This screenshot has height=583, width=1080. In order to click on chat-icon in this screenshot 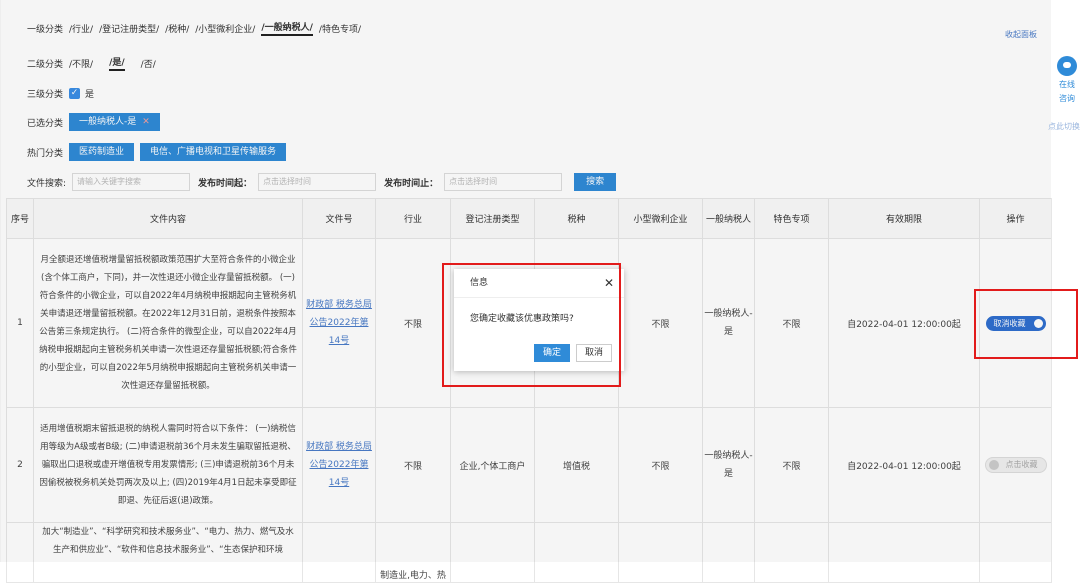, I will do `click(1067, 66)`.